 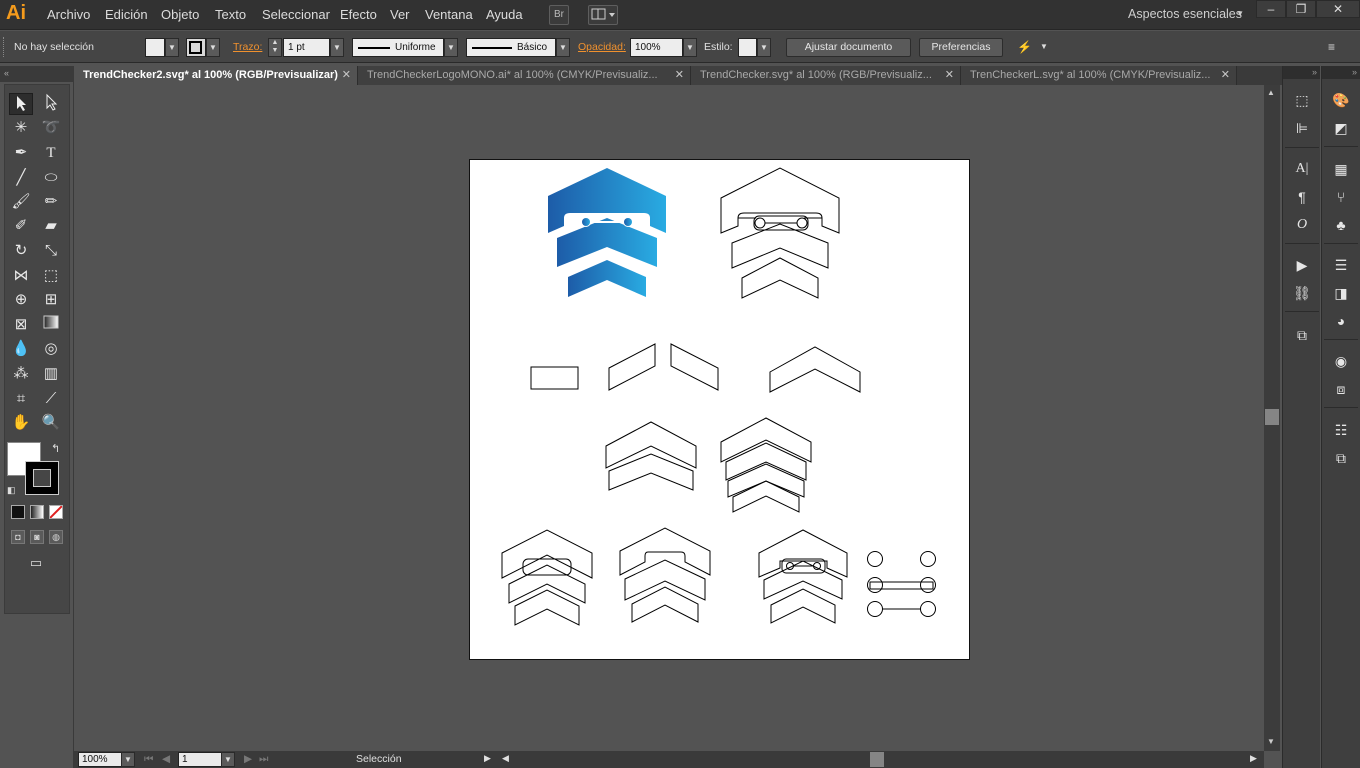 What do you see at coordinates (1302, 197) in the screenshot?
I see `paragraph-panel-icon: ¶` at bounding box center [1302, 197].